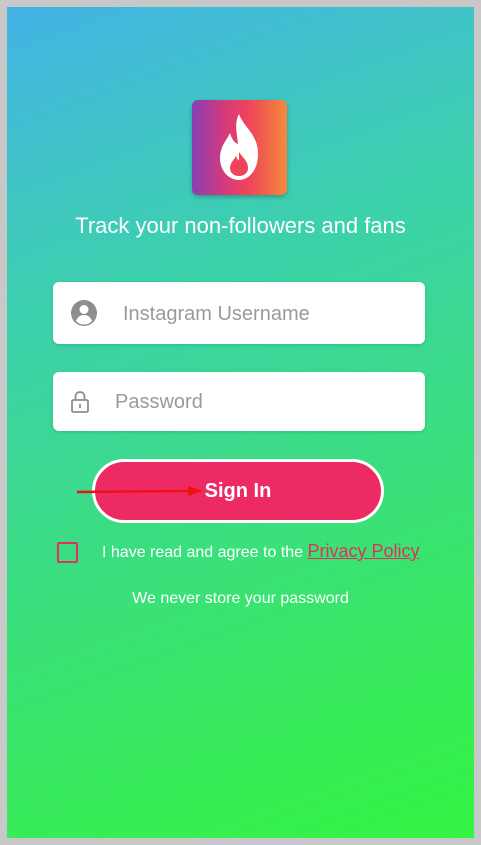 The image size is (481, 845). What do you see at coordinates (268, 314) in the screenshot?
I see `username-input` at bounding box center [268, 314].